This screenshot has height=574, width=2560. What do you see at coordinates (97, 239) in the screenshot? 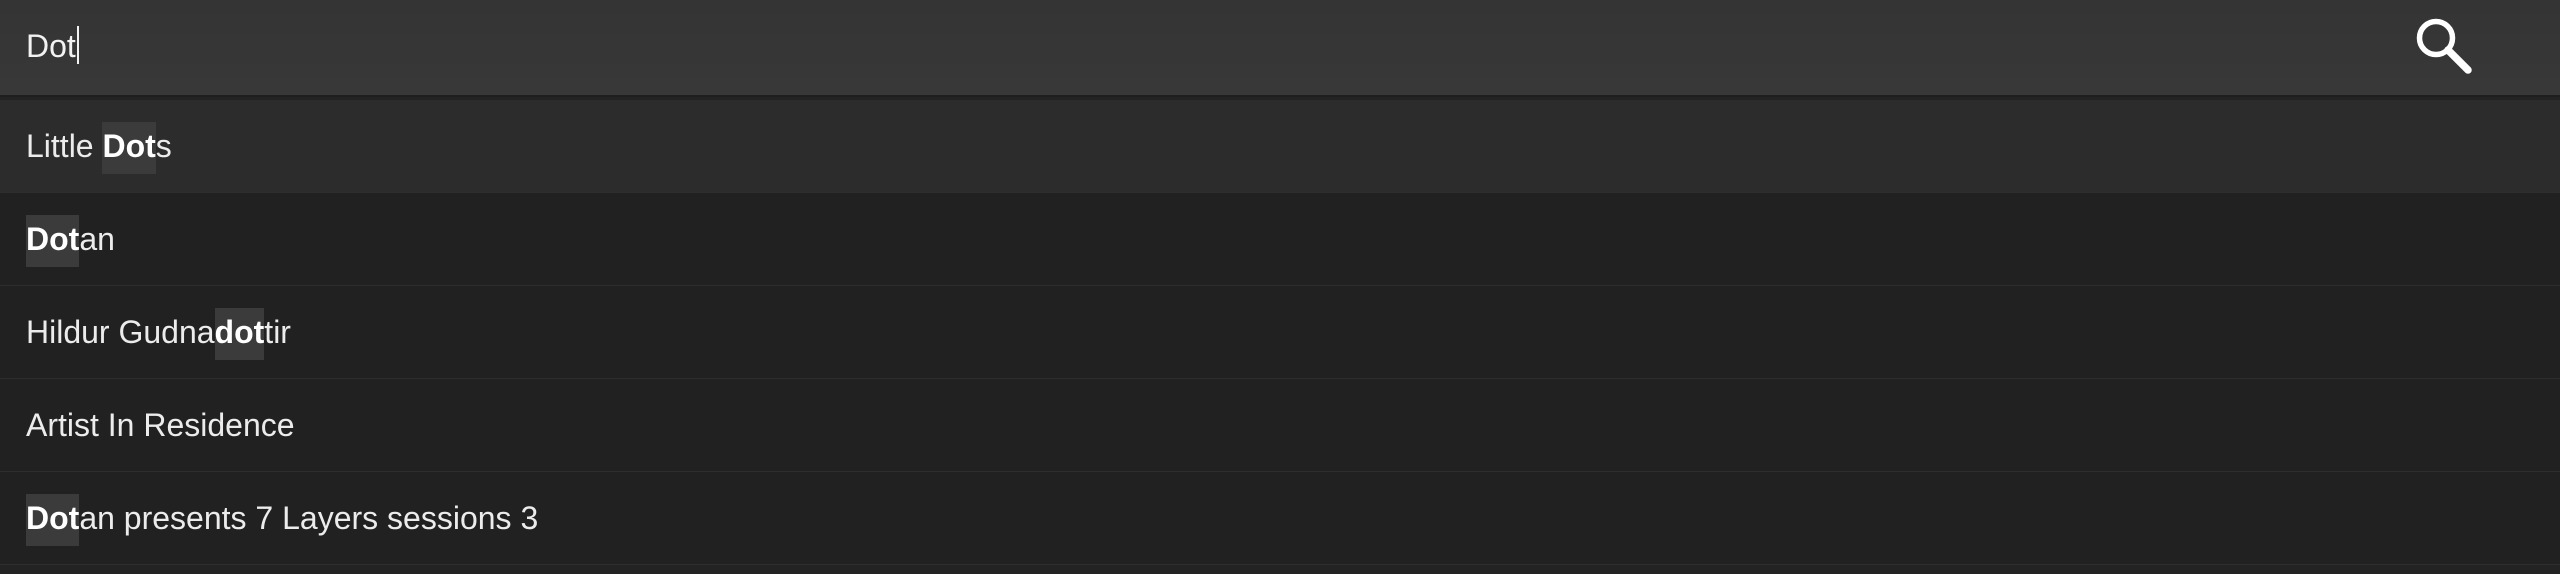
I see `suggestion-text-post: an` at bounding box center [97, 239].